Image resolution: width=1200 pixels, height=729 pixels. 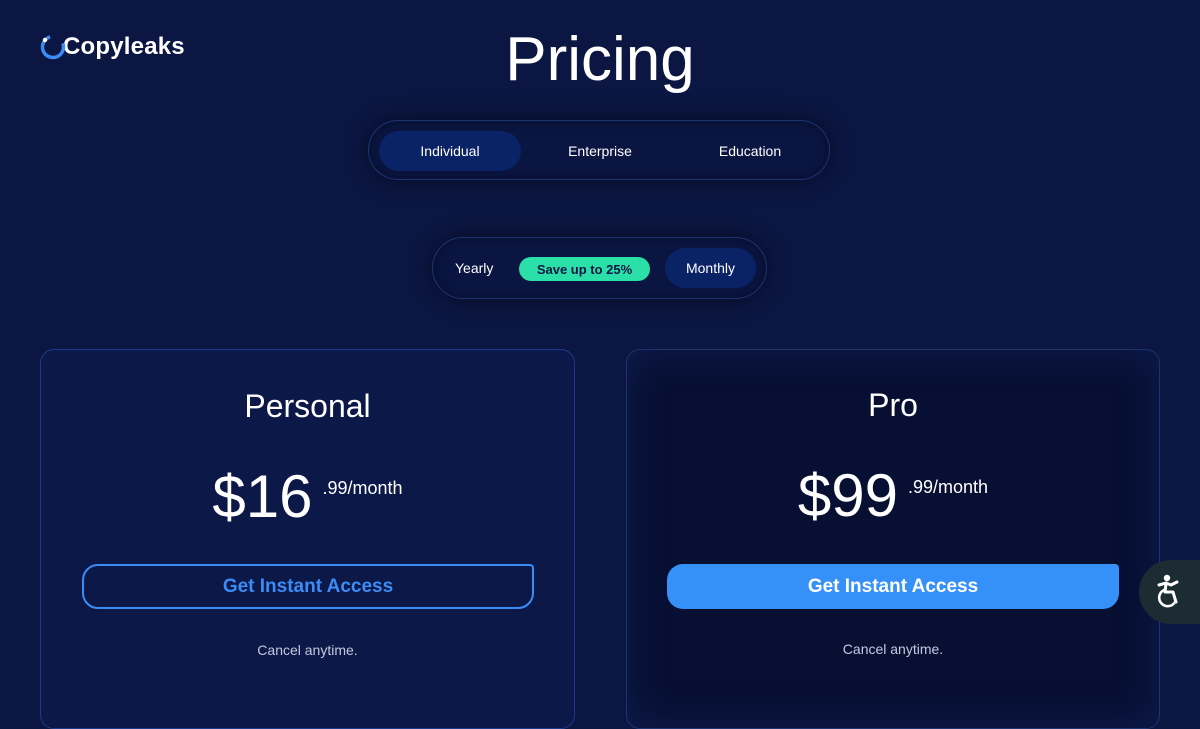 I want to click on plan-price: $99 .99/month, so click(x=893, y=496).